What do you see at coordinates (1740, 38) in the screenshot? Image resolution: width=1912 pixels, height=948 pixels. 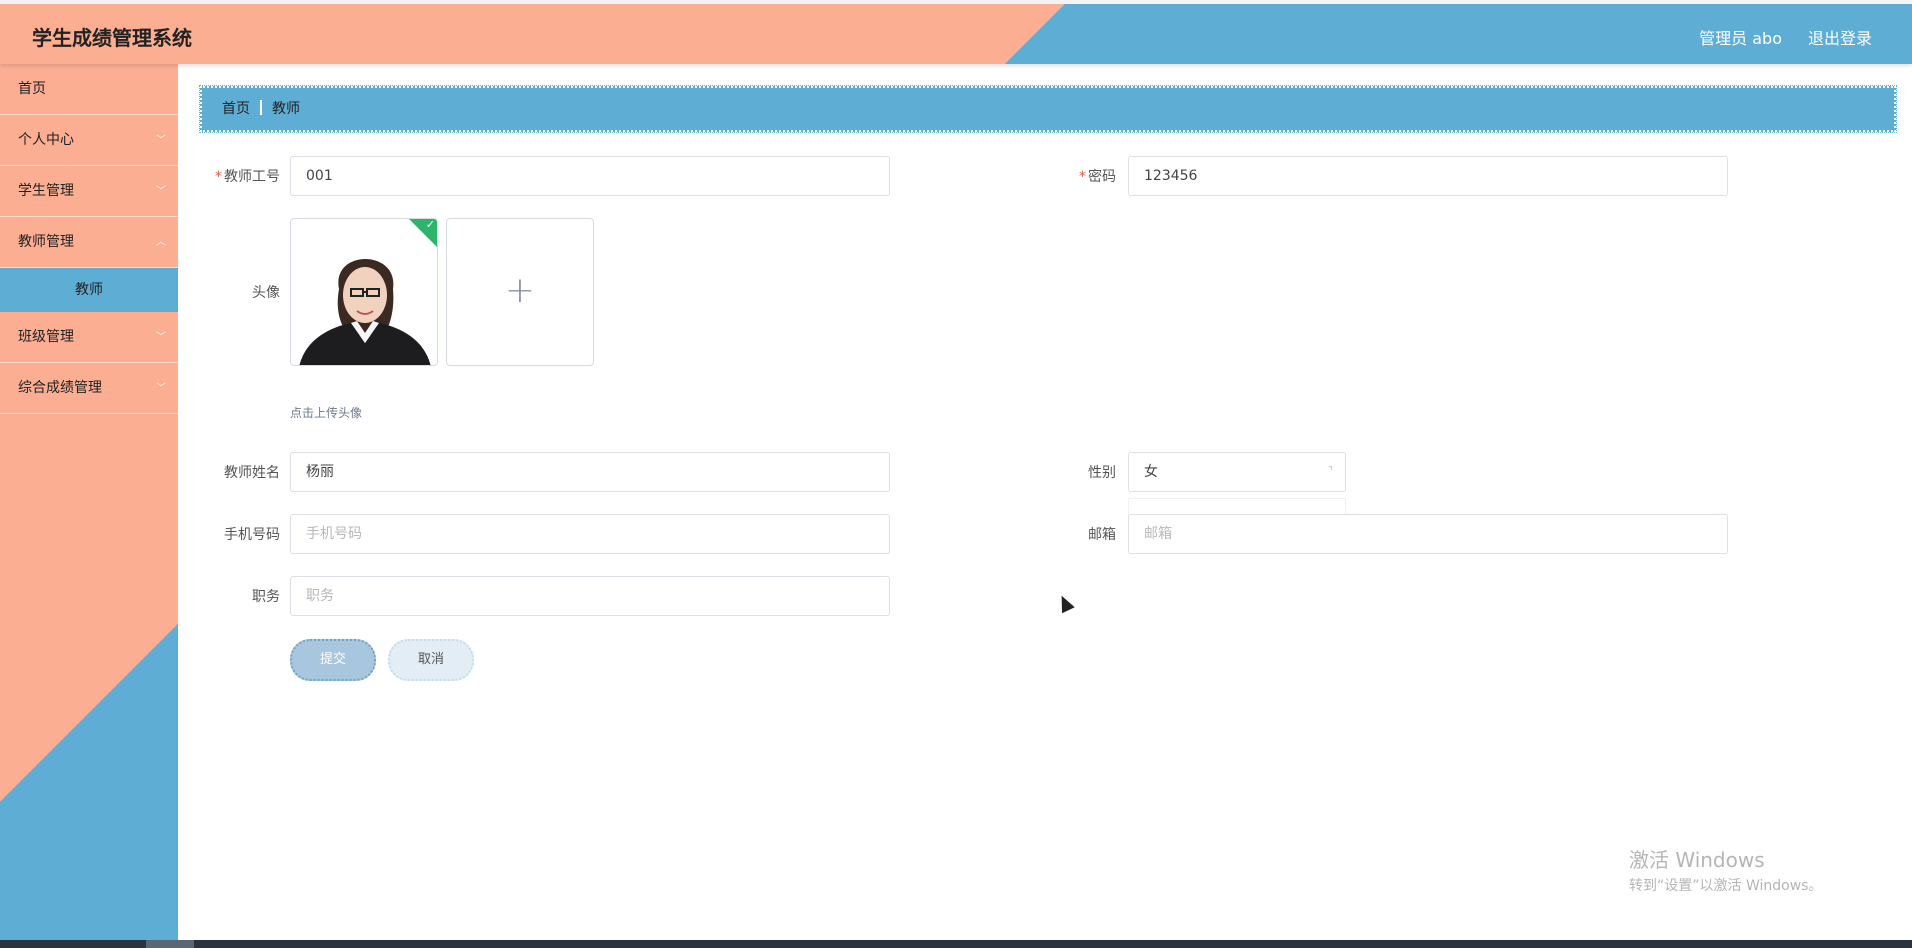 I see `admin-user-label: 管理员 abo` at bounding box center [1740, 38].